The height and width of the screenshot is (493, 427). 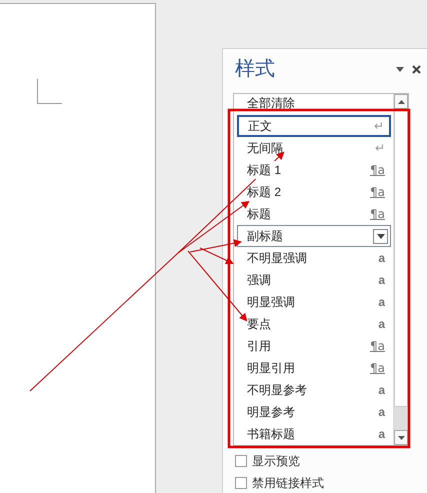 I want to click on style-item: 不明显强调 a, so click(x=314, y=258).